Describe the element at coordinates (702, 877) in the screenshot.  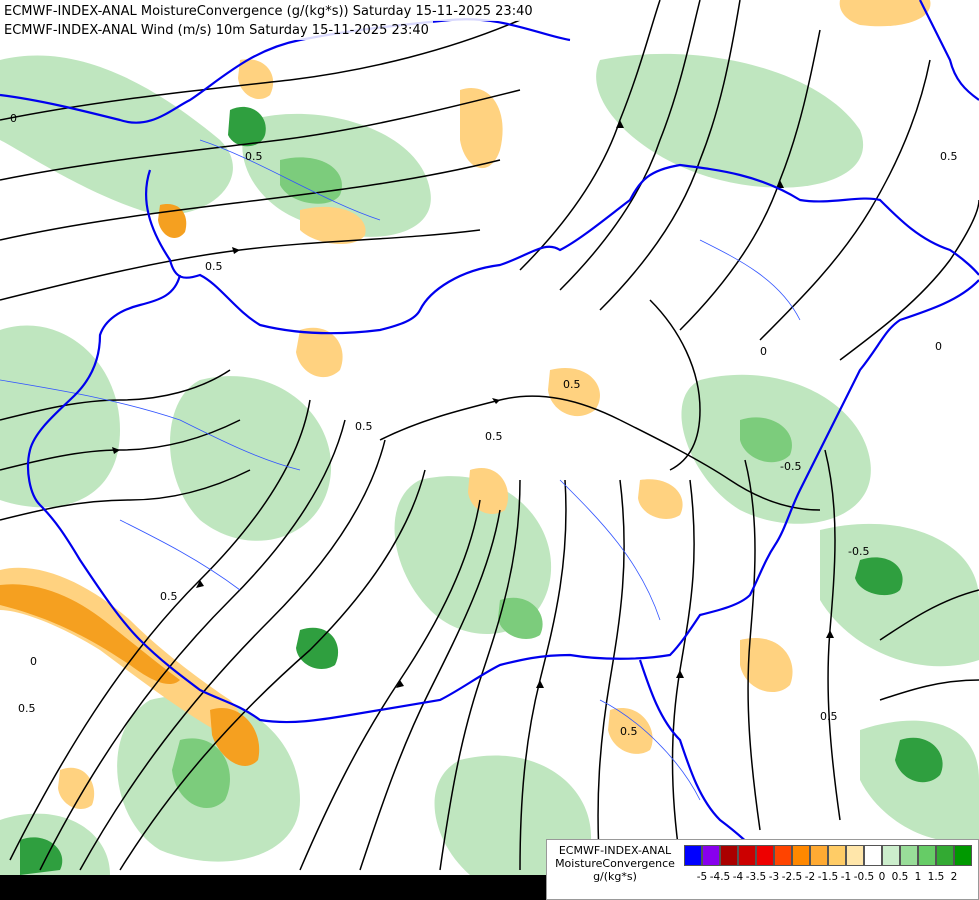
I see `legend-tick-label: -5` at that location.